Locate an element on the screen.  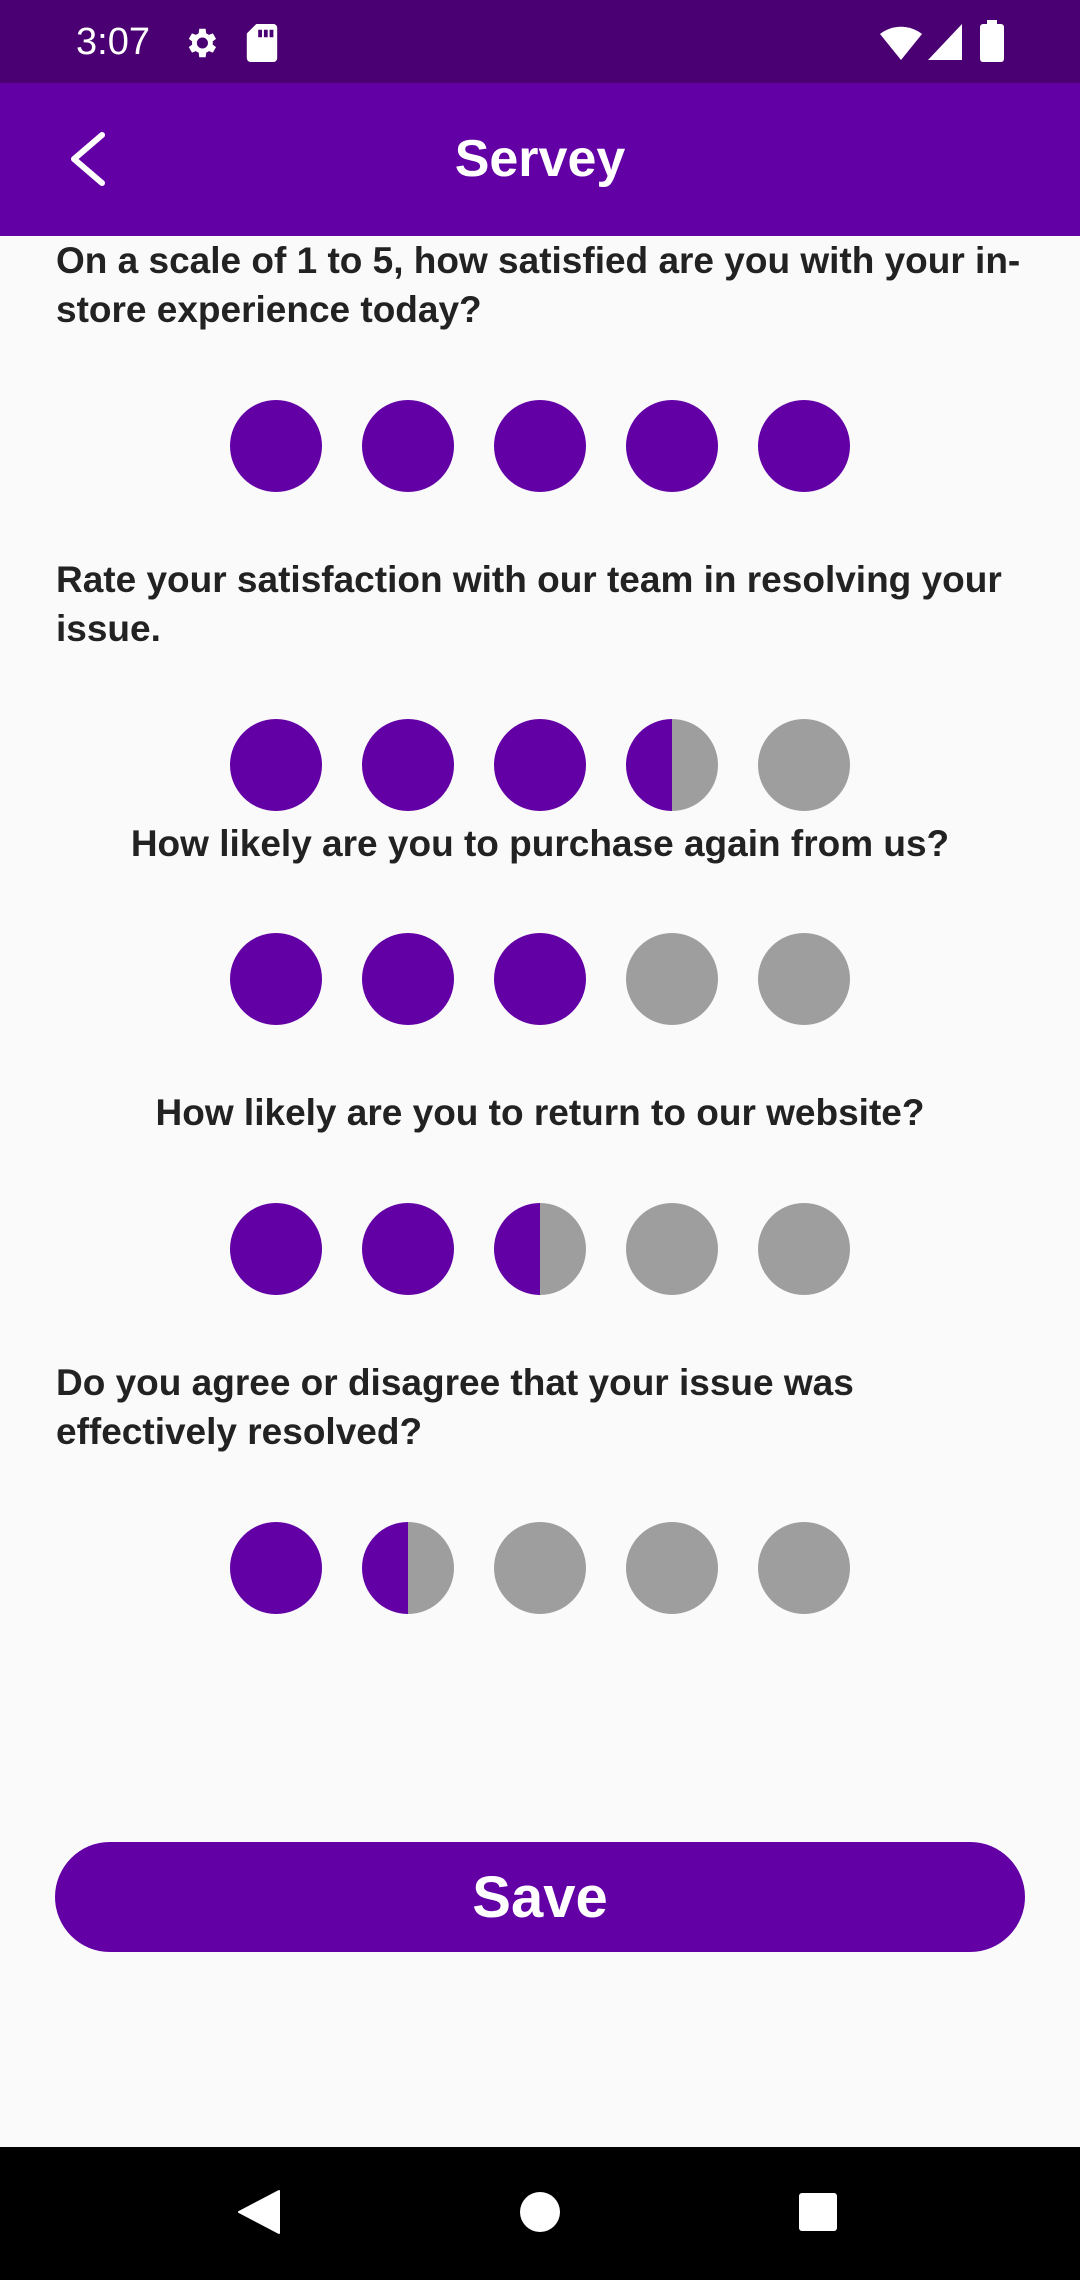
back-triangle-icon is located at coordinates (259, 2214).